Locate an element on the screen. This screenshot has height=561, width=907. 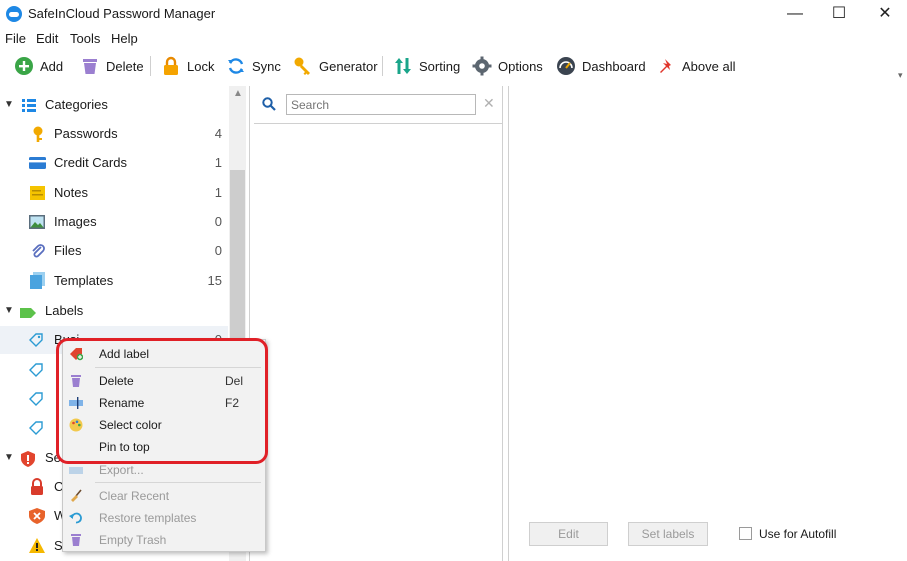
shield-warning-icon is located at coordinates (37, 517).